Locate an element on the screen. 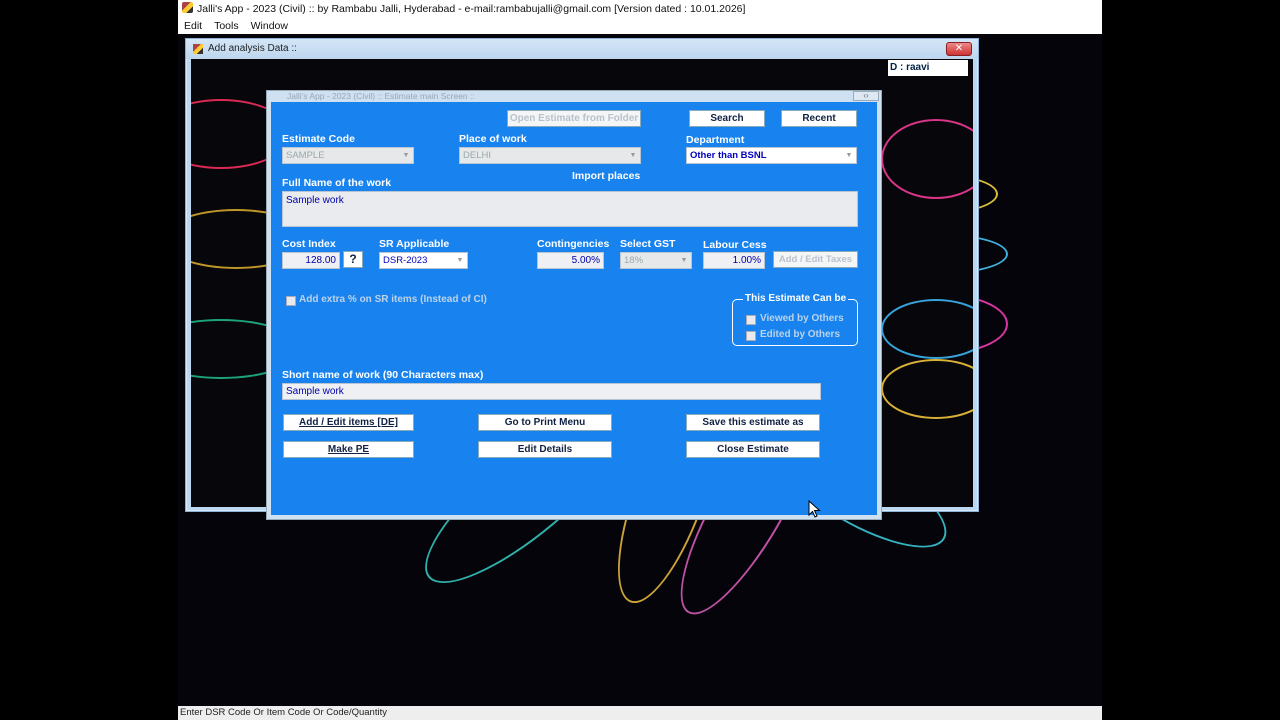 The image size is (1280, 720). dialog-logo-icon is located at coordinates (198, 49).